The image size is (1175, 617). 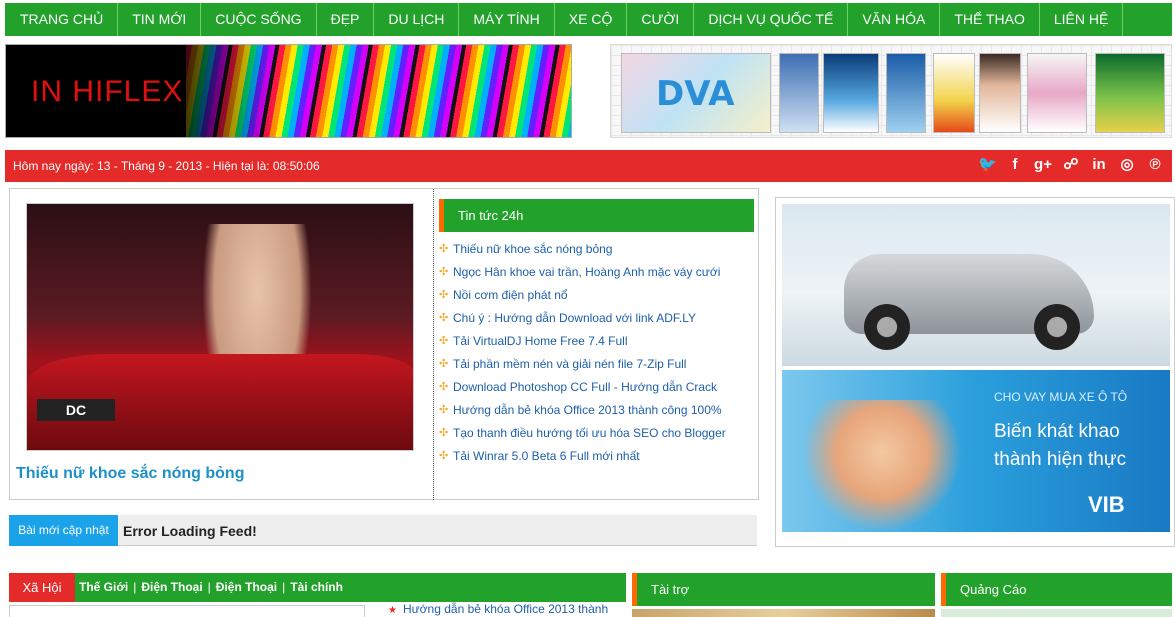 I want to click on featured-title-link: Thiếu nữ khoe sắc nóng bỏng, so click(x=130, y=474).